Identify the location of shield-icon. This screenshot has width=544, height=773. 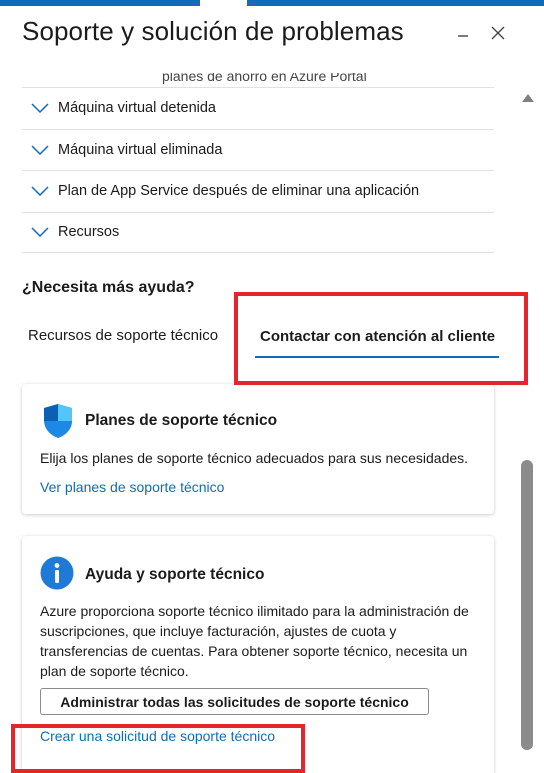
(58, 423).